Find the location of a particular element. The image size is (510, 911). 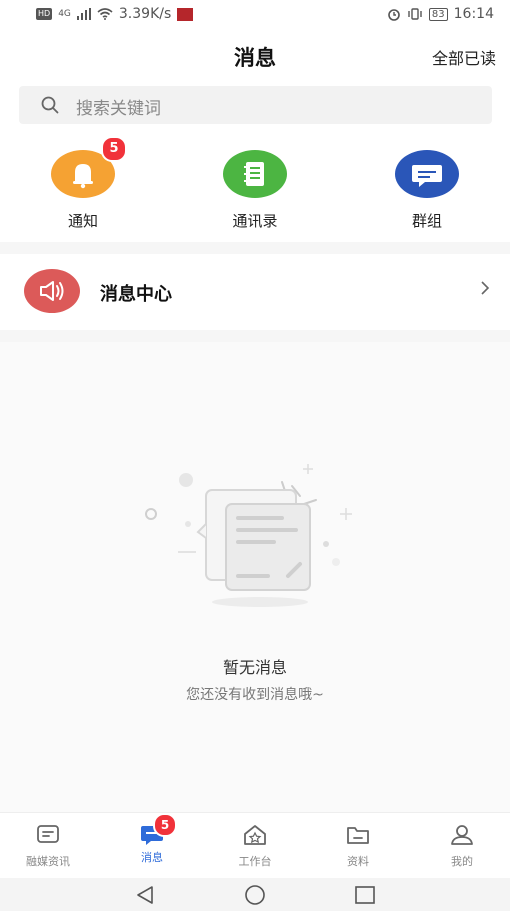

nav-files: 资料 is located at coordinates (358, 846).